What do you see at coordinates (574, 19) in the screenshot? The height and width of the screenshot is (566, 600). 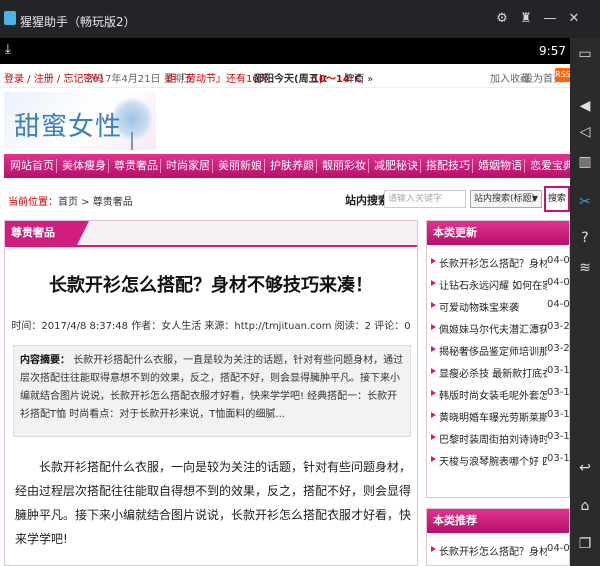 I see `close-button: ✕` at bounding box center [574, 19].